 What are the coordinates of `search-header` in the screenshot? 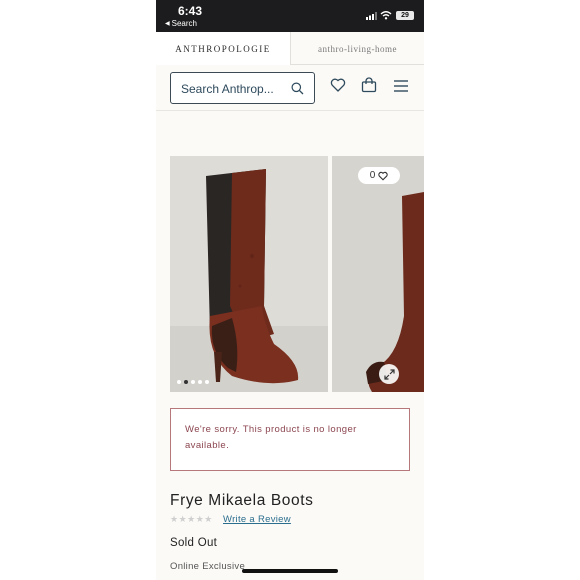 It's located at (290, 88).